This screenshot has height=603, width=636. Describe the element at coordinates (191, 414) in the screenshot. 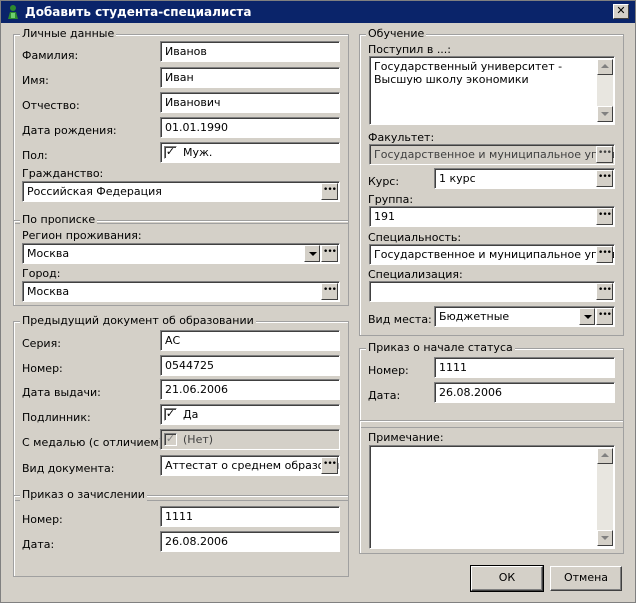

I see `original-value: Да` at that location.